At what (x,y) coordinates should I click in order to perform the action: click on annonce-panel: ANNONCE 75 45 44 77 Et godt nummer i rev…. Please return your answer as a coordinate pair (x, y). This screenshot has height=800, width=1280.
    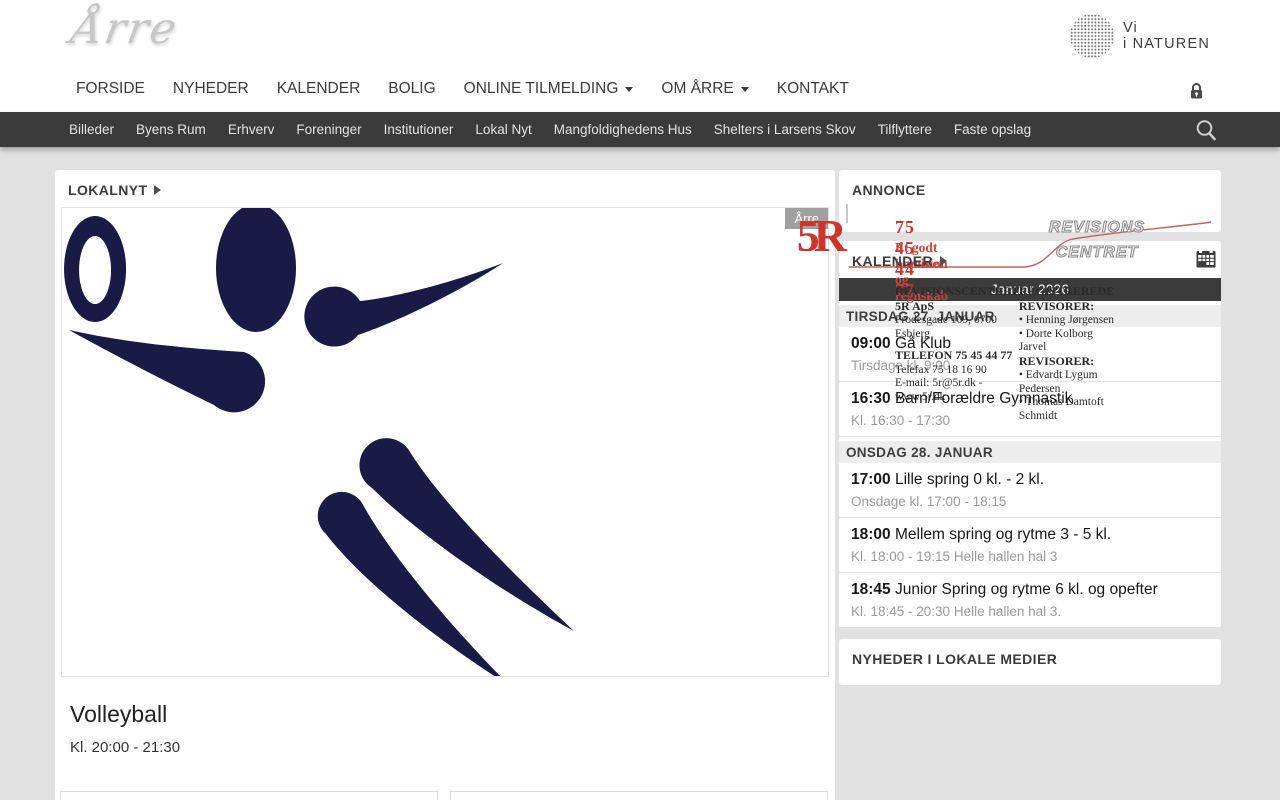
    Looking at the image, I should click on (1009, 296).